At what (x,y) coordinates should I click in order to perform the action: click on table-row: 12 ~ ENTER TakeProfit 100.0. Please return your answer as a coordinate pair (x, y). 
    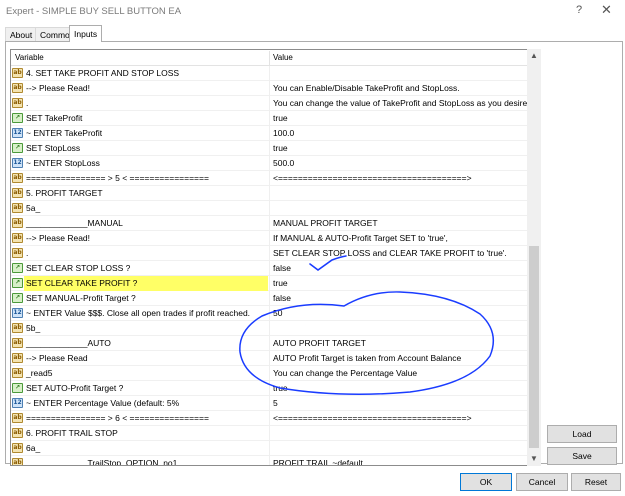
    Looking at the image, I should click on (270, 133).